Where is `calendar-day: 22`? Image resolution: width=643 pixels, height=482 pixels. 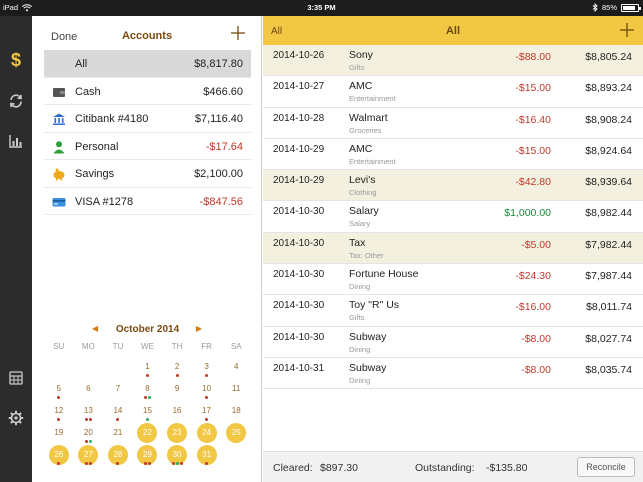
calendar-day: 22 is located at coordinates (148, 433).